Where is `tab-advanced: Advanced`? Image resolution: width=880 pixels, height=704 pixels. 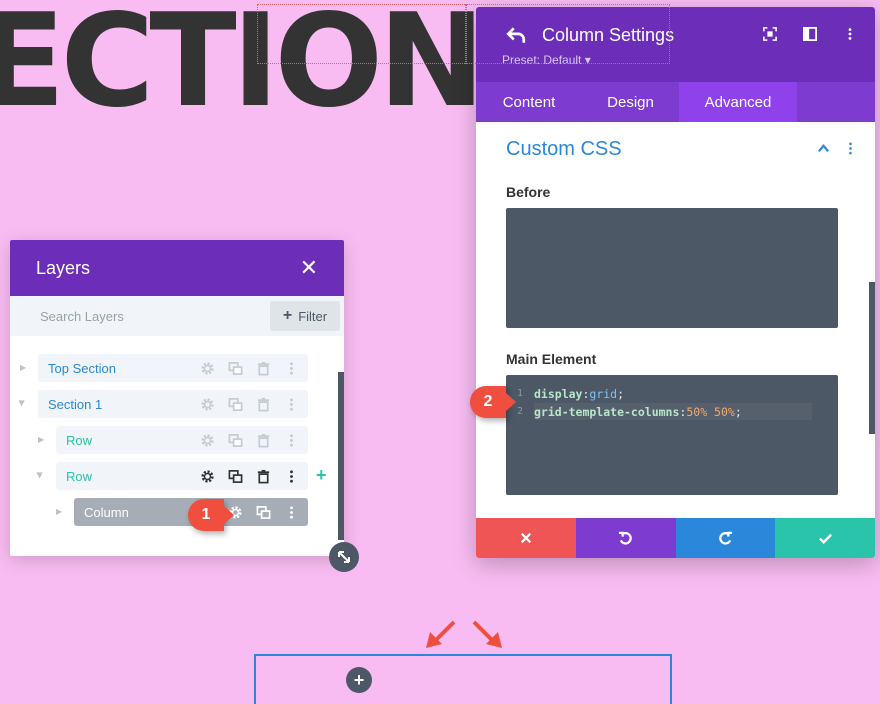 tab-advanced: Advanced is located at coordinates (738, 102).